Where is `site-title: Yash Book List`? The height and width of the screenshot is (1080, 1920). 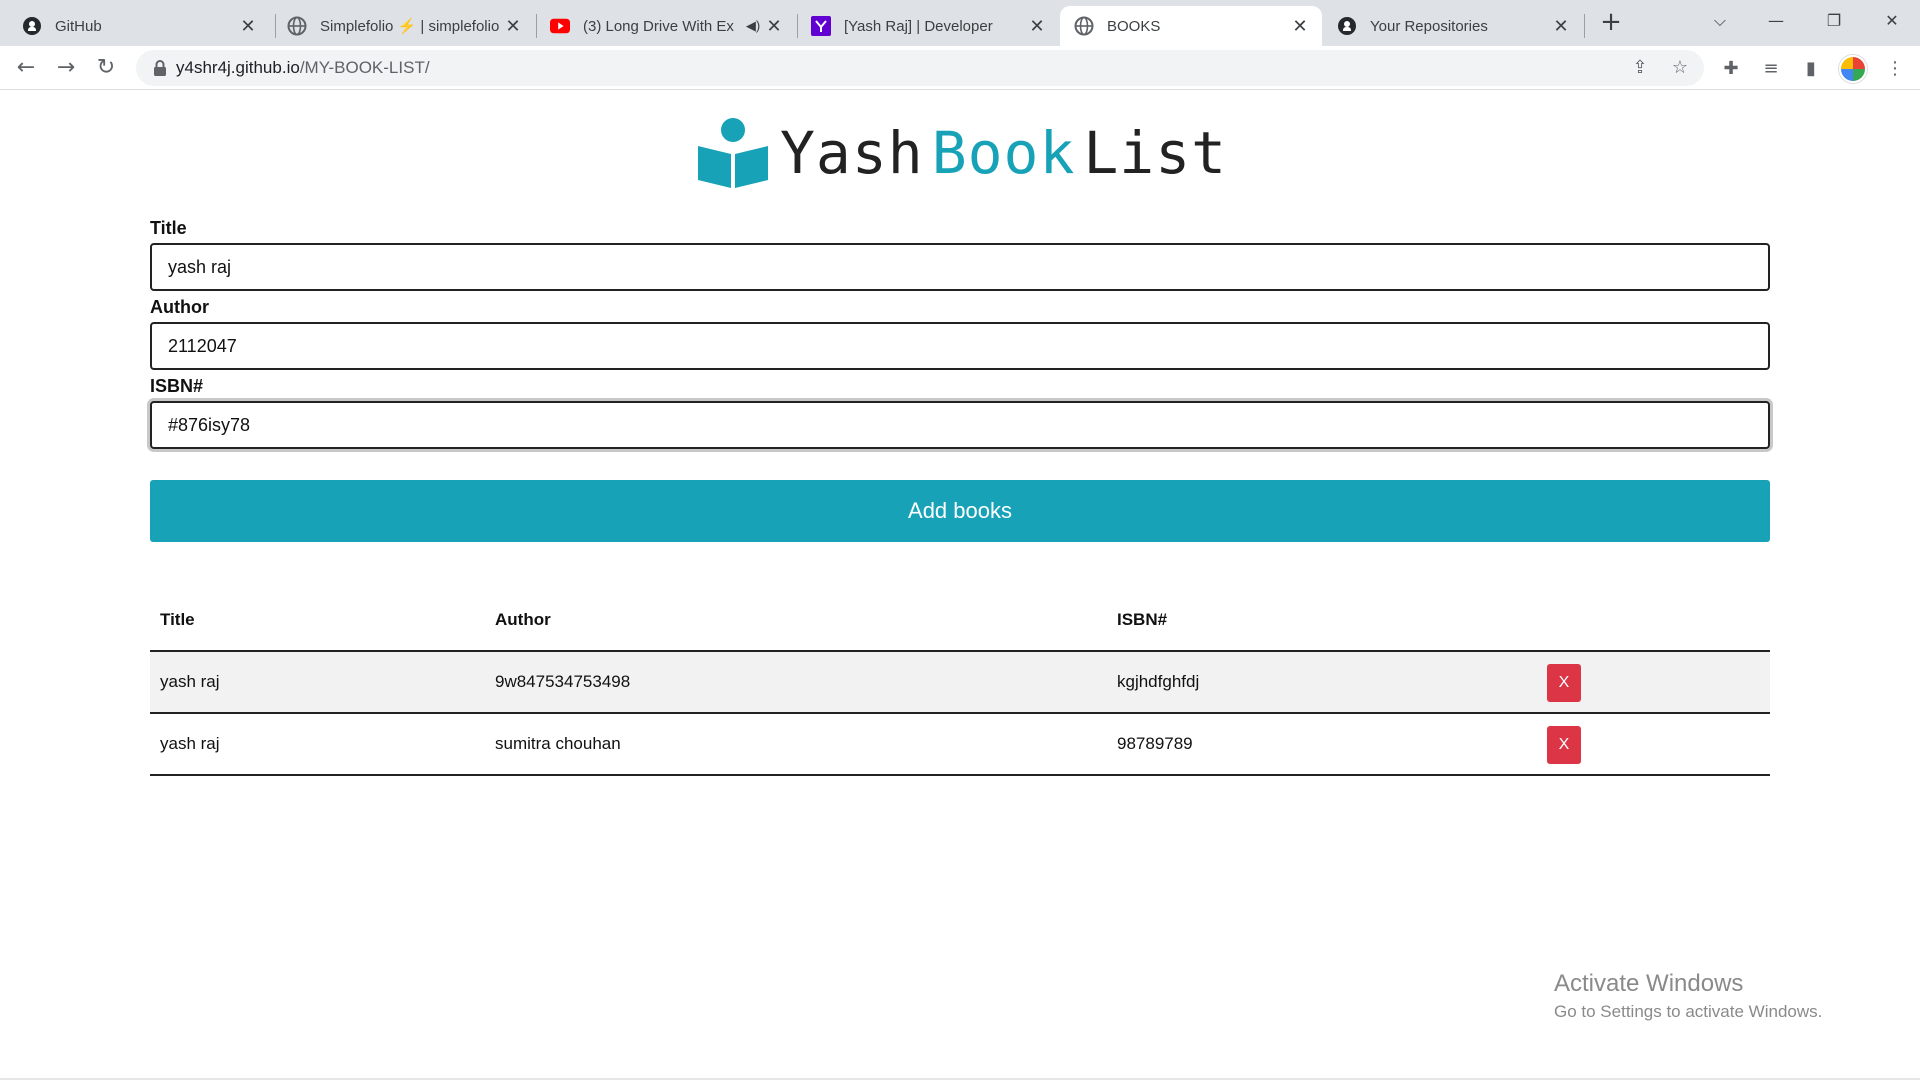
site-title: Yash Book List is located at coordinates (1003, 153).